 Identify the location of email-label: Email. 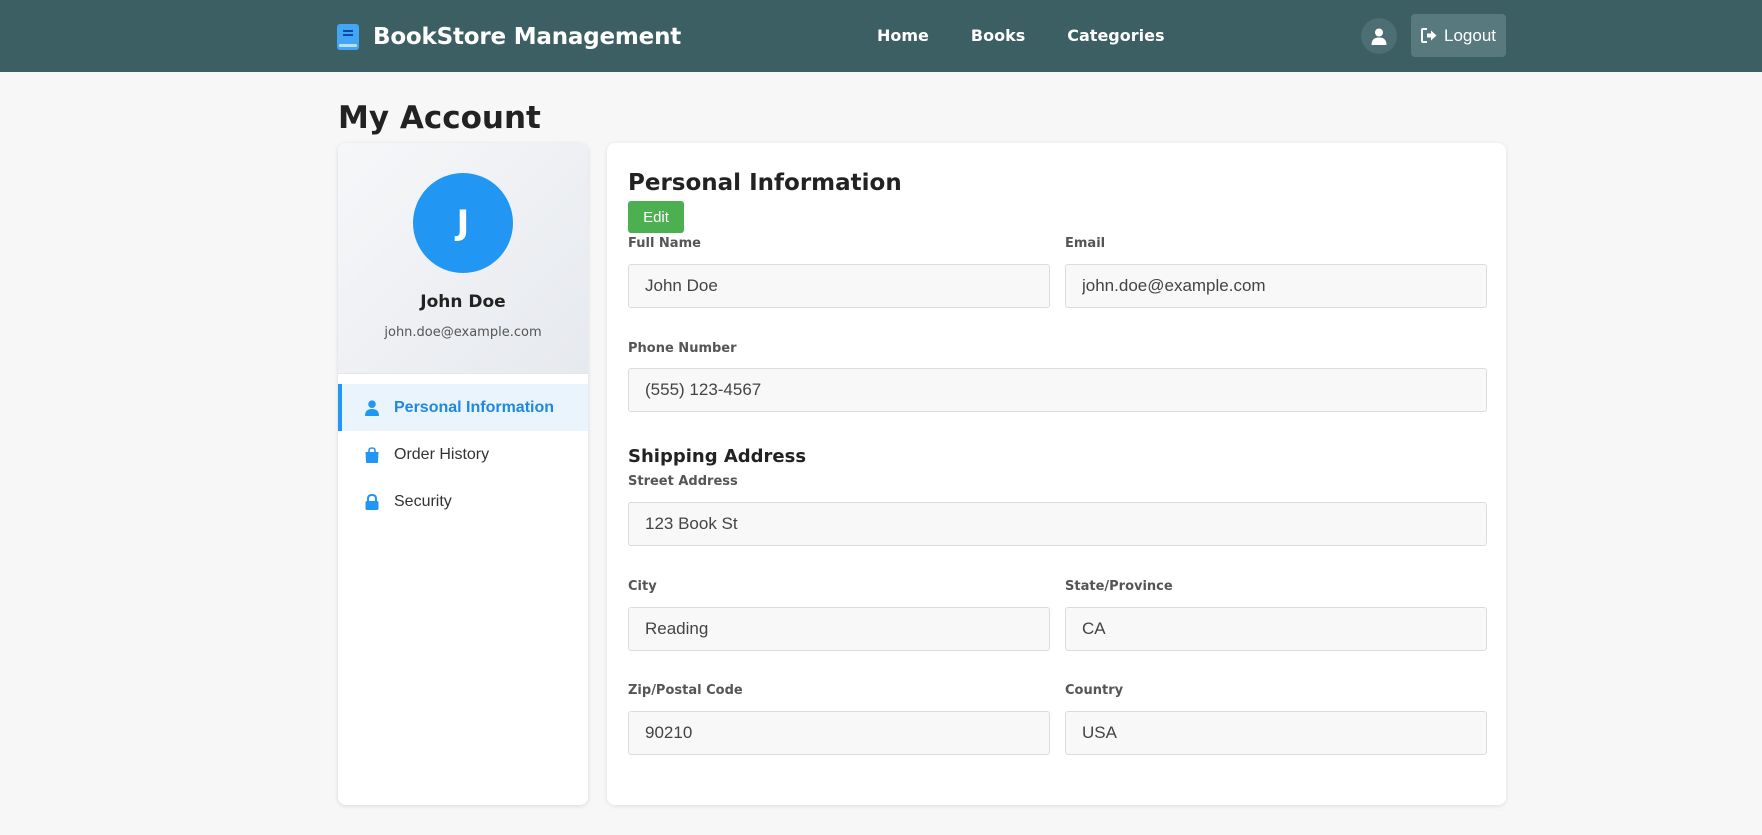
(1085, 243).